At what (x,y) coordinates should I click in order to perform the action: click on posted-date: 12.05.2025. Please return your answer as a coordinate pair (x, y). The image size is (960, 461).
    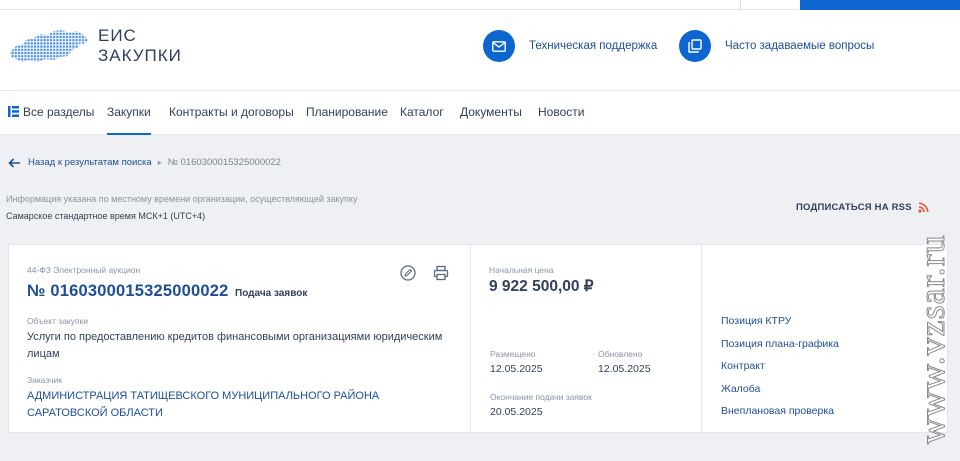
    Looking at the image, I should click on (516, 369).